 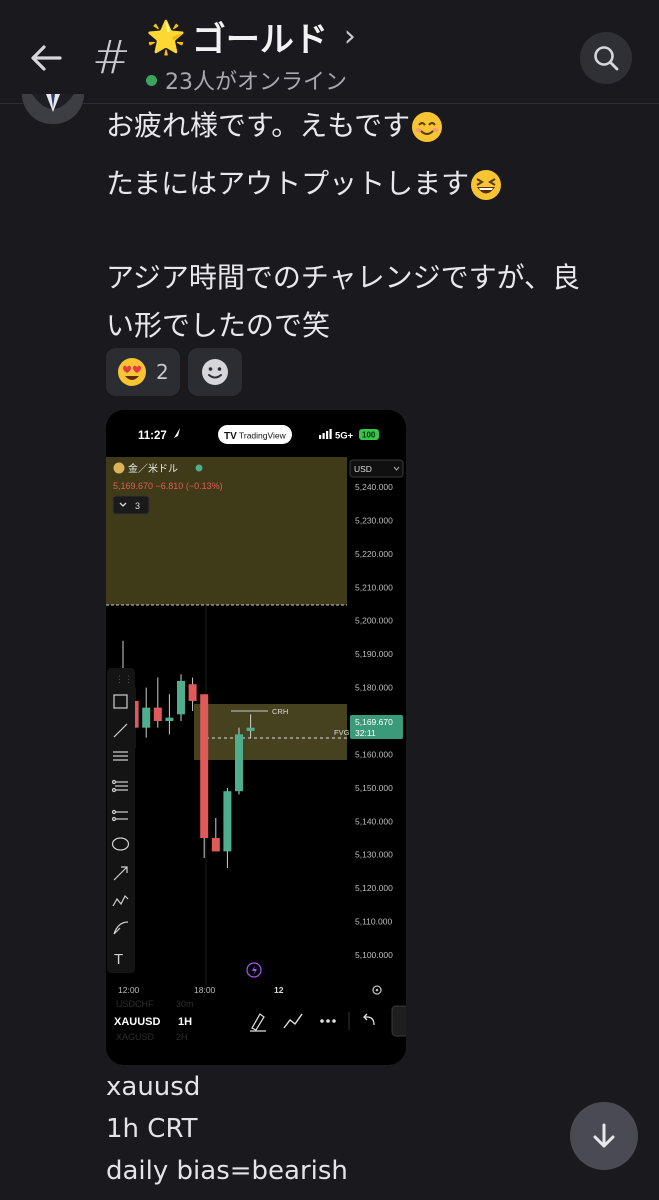 What do you see at coordinates (398, 1021) in the screenshot?
I see `layout-toggle` at bounding box center [398, 1021].